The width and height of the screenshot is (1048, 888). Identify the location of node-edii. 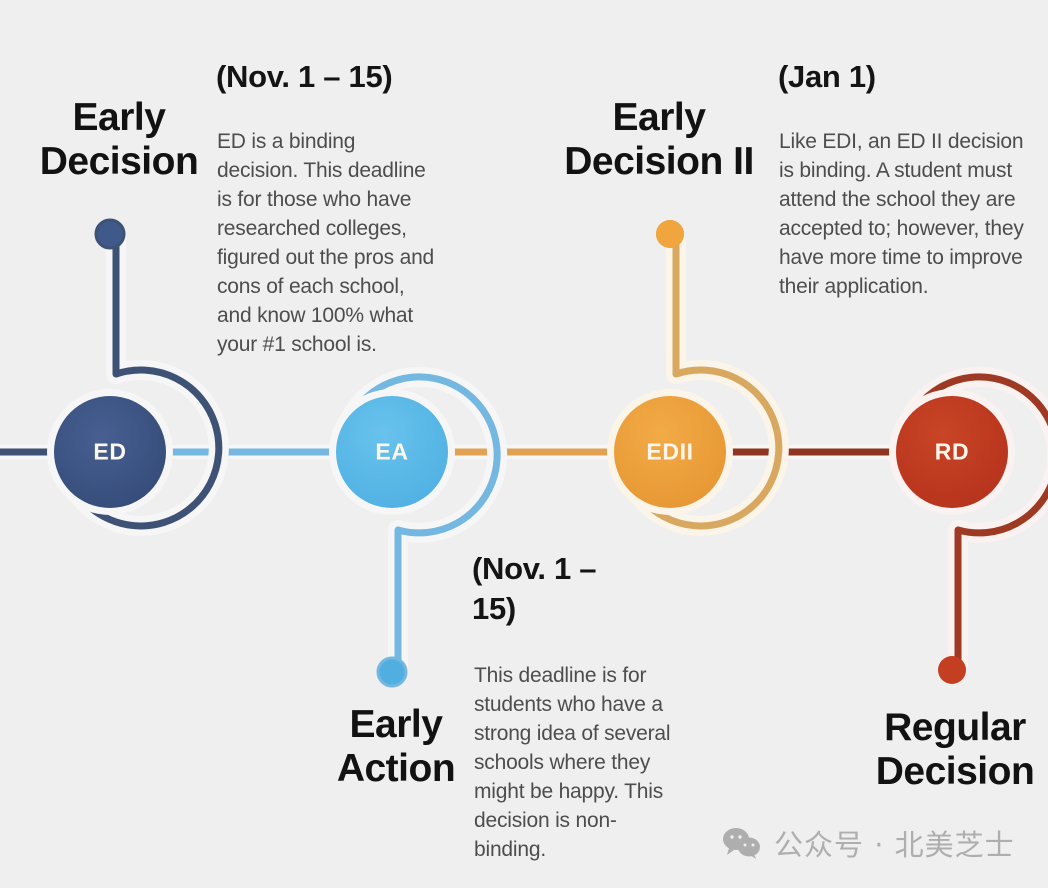
(670, 452).